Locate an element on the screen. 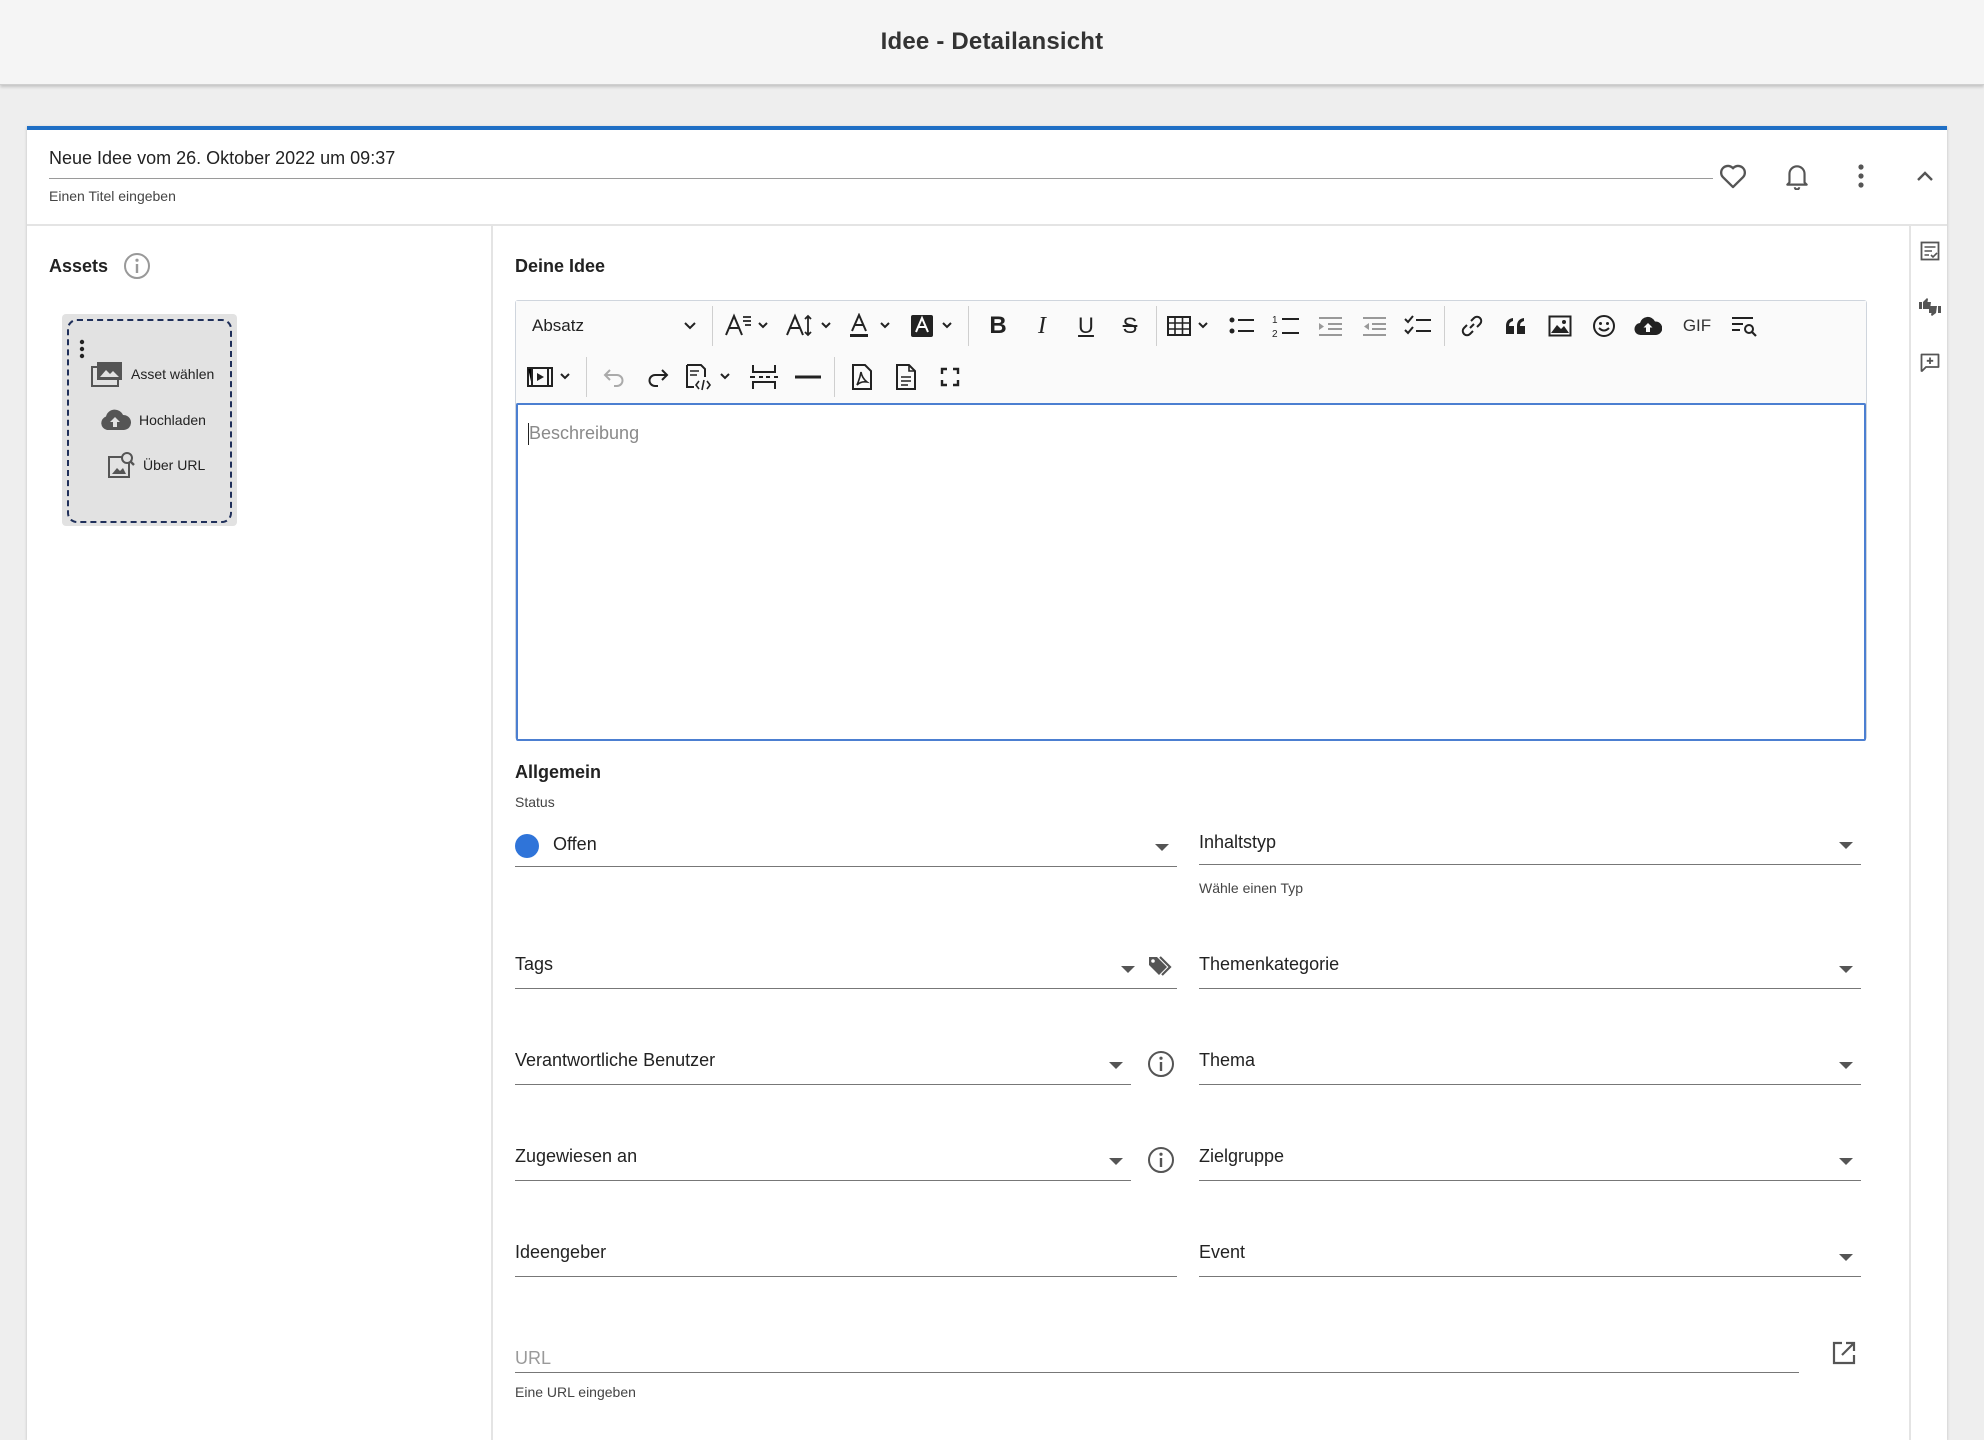 Image resolution: width=1984 pixels, height=1440 pixels. gif-label: GIF is located at coordinates (1697, 325).